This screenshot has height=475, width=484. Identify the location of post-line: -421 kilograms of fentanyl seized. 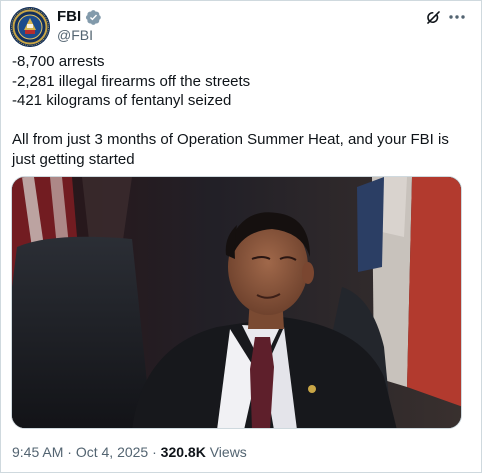
(122, 100).